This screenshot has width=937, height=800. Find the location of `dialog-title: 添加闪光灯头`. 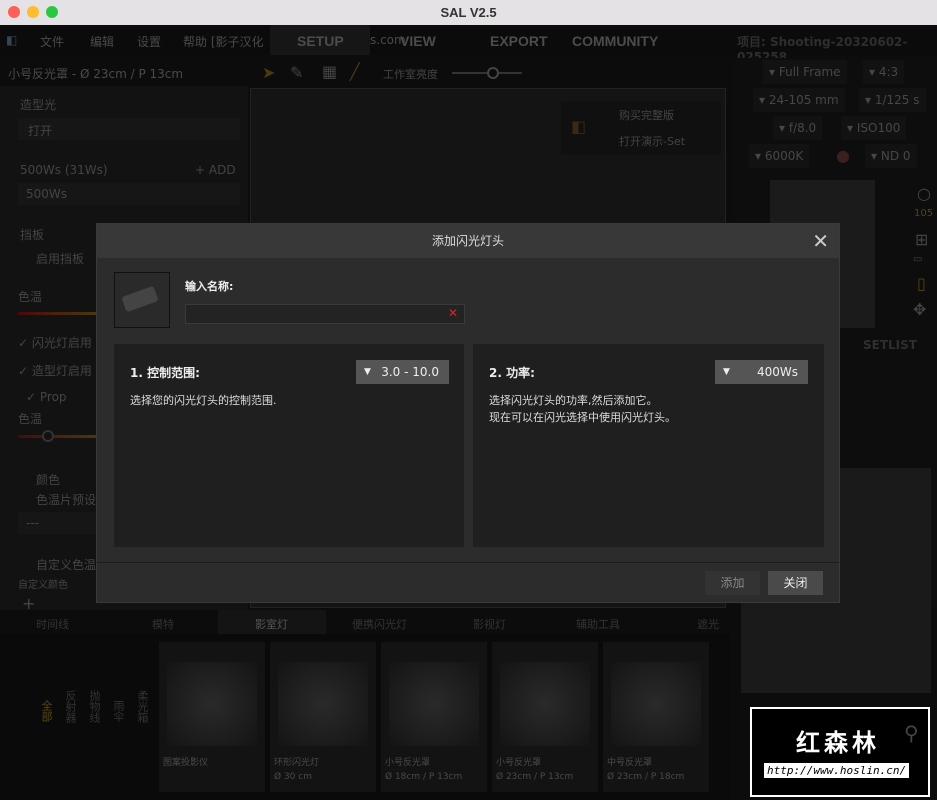

dialog-title: 添加闪光灯头 is located at coordinates (467, 241).